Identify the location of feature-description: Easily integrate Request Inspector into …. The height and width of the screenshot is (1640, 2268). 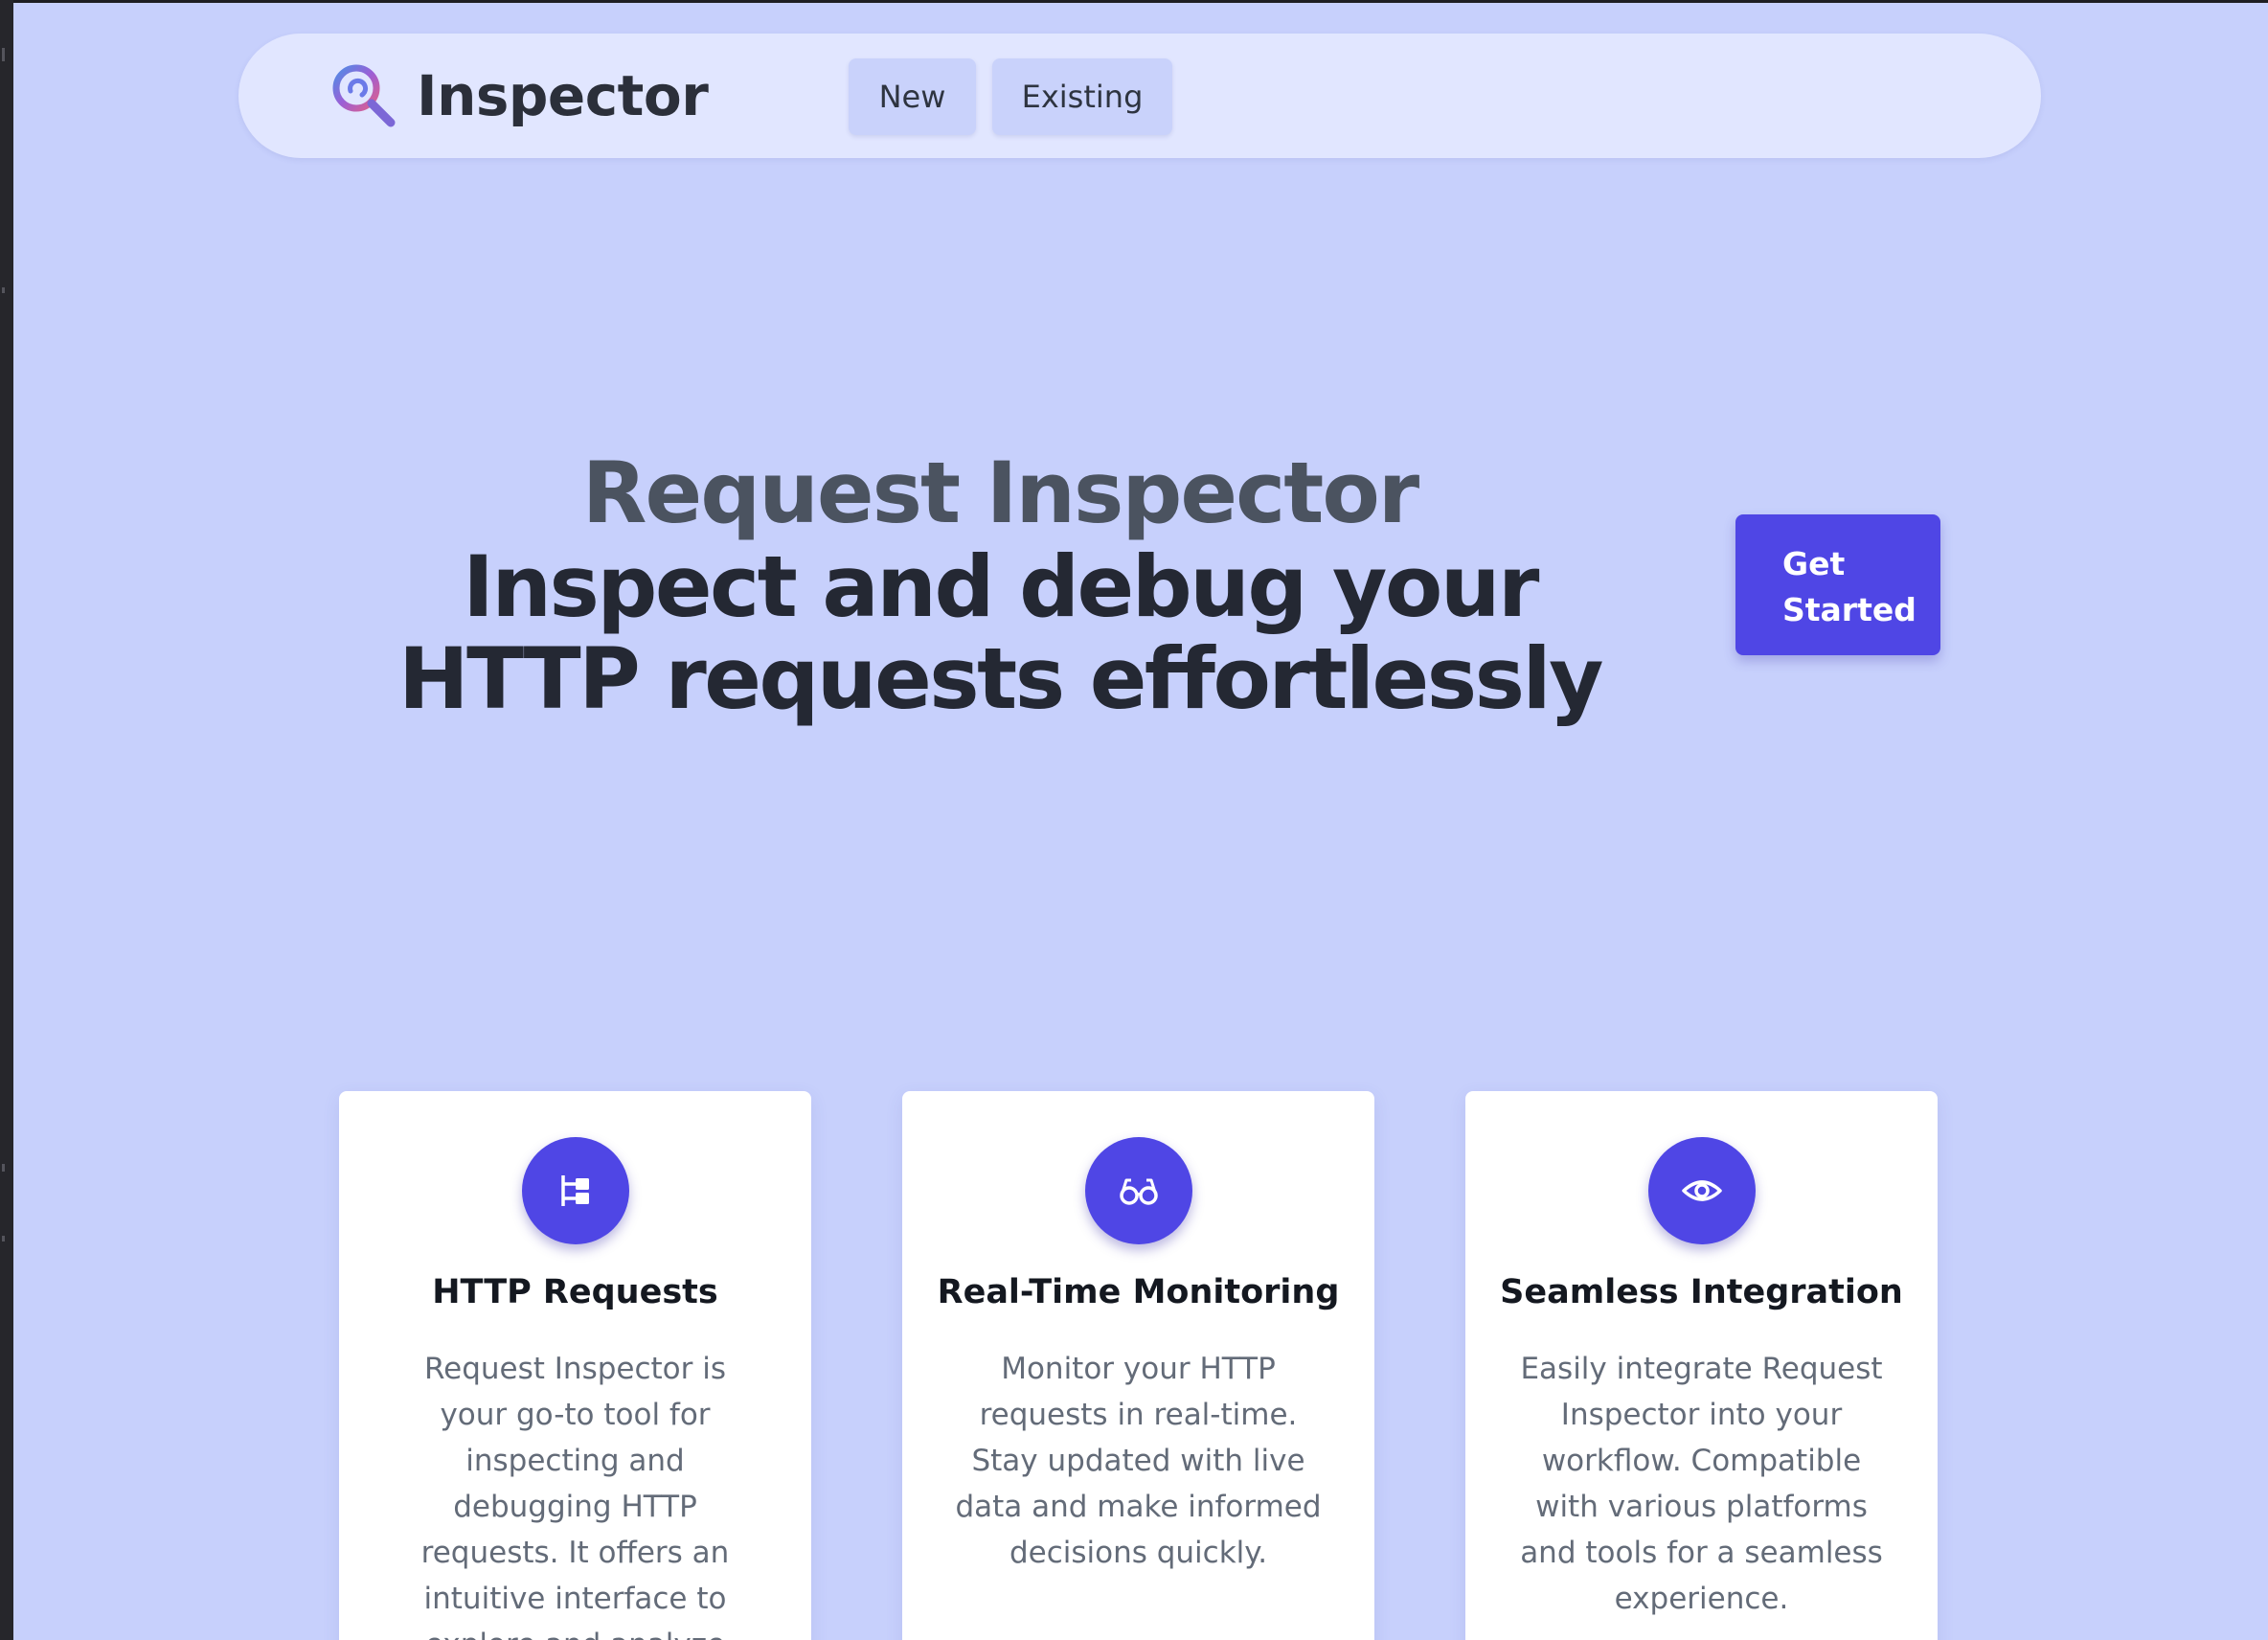
(1701, 1484).